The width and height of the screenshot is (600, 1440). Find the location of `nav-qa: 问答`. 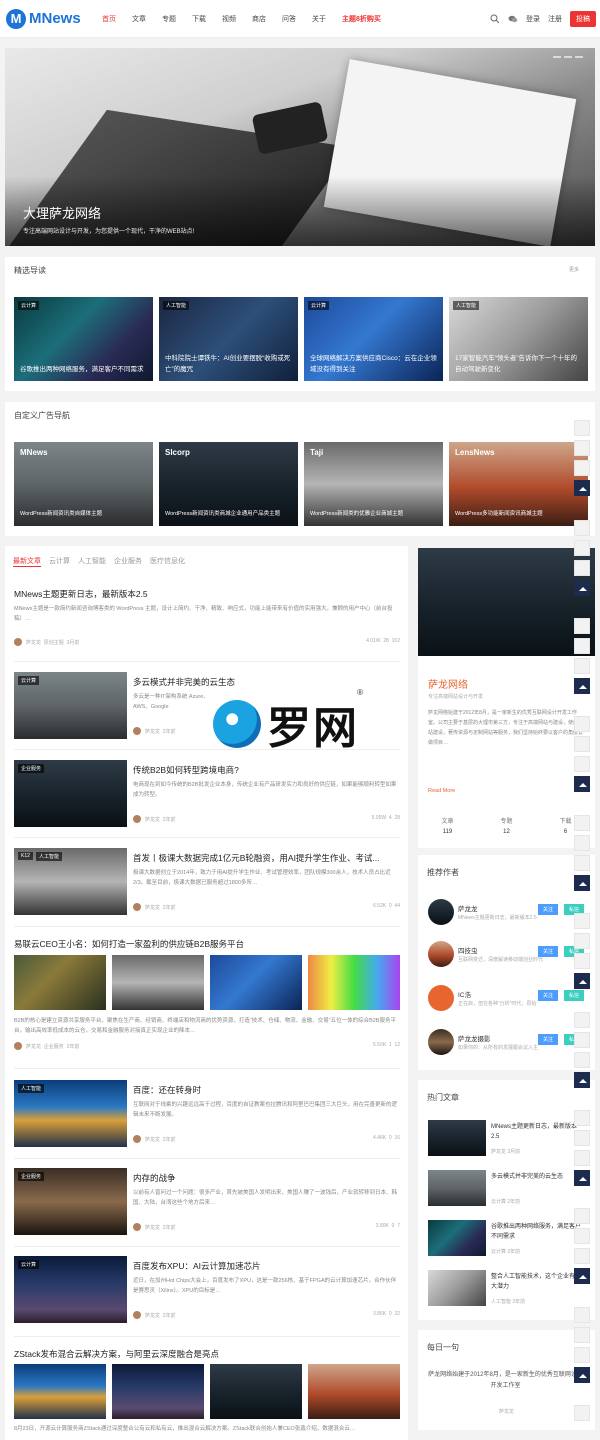

nav-qa: 问答 is located at coordinates (289, 19).